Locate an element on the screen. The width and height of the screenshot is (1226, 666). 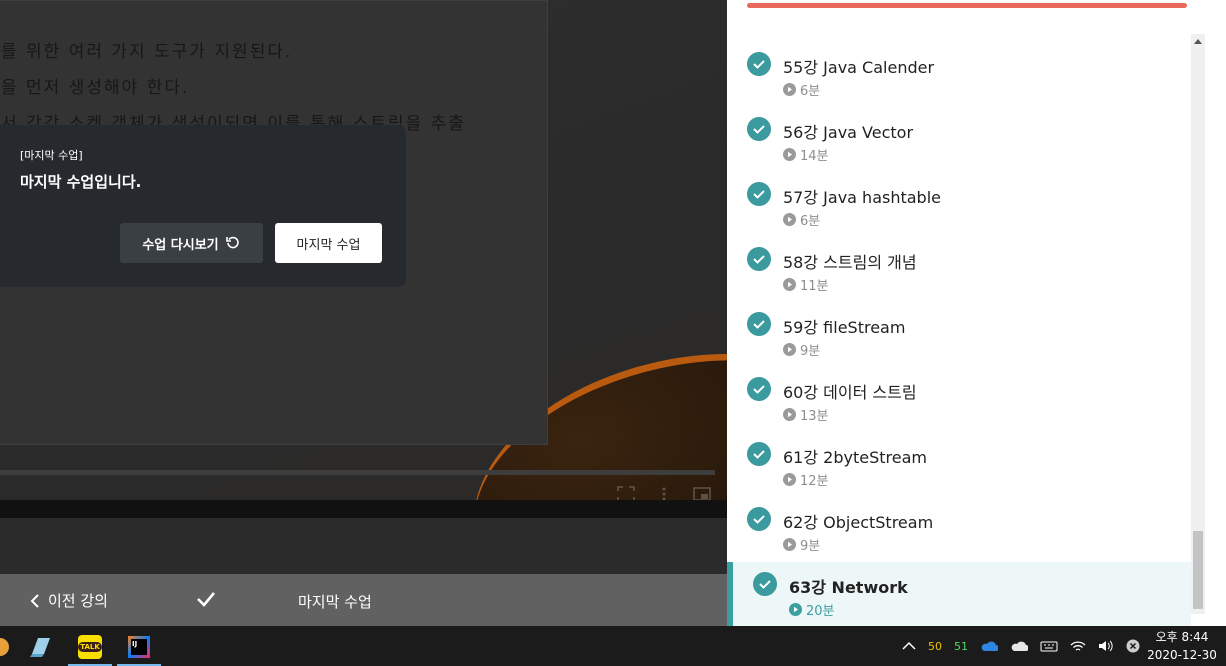
tray-gpu-temp: 51 is located at coordinates (961, 646).